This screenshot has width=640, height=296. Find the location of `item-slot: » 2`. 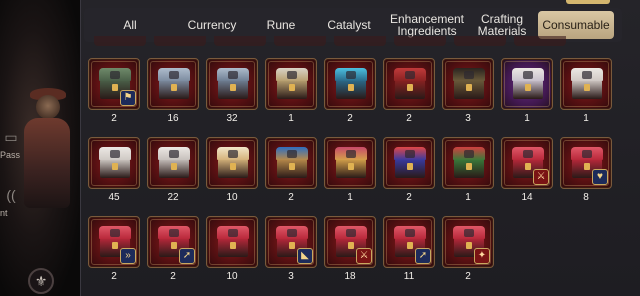

item-slot: » 2 is located at coordinates (114, 249).